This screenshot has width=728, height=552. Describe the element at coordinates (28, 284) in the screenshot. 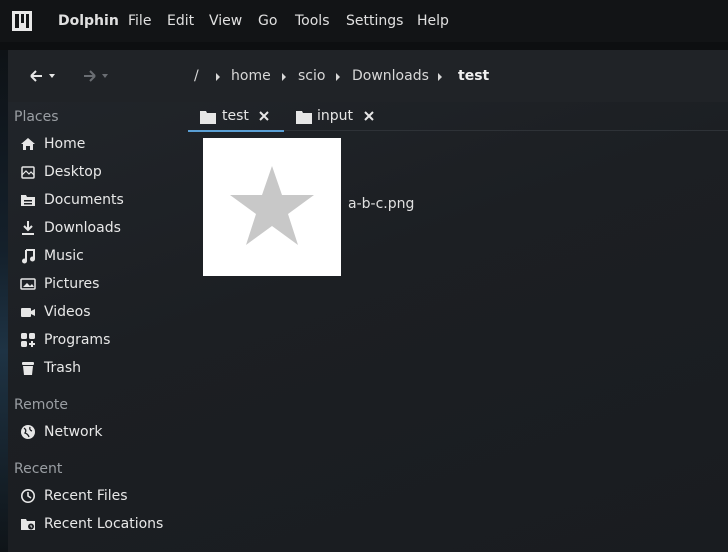

I see `pictures-icon` at that location.